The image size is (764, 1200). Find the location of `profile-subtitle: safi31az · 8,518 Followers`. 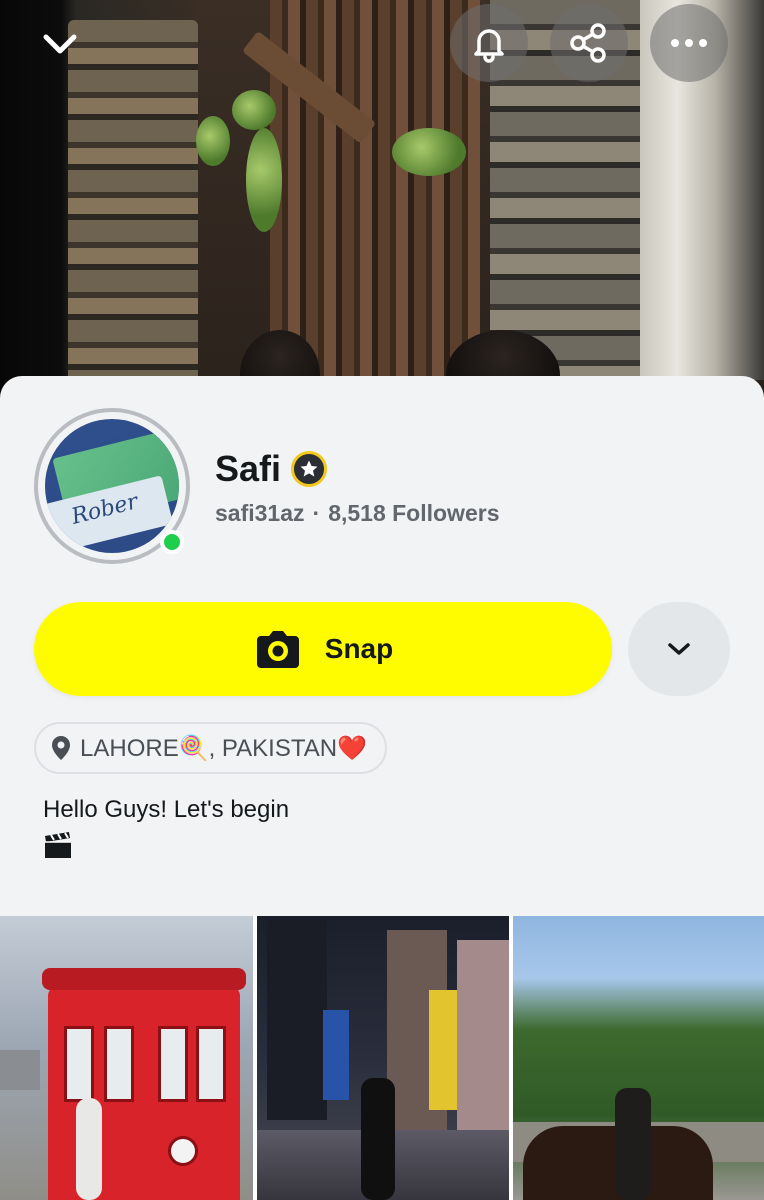

profile-subtitle: safi31az · 8,518 Followers is located at coordinates (357, 513).